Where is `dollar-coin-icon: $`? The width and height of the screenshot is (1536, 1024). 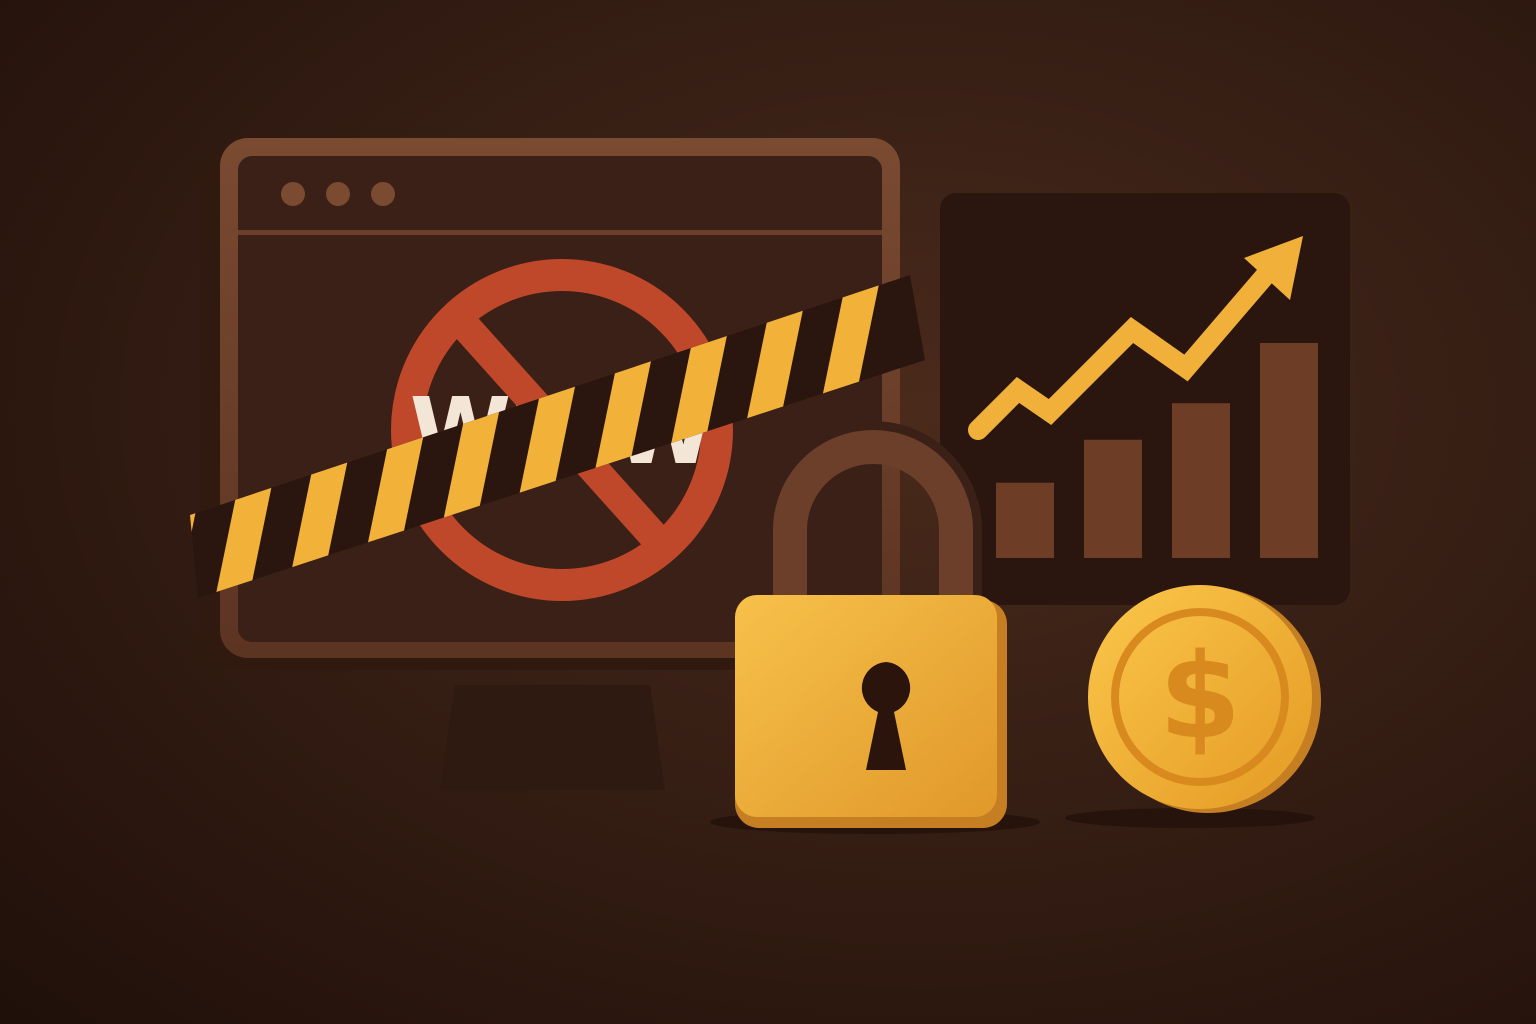
dollar-coin-icon: $ is located at coordinates (1193, 706).